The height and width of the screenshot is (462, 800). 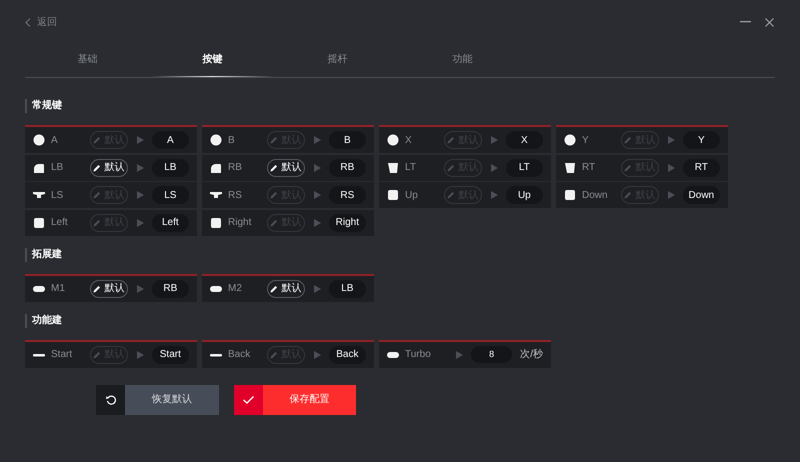 I want to click on turbo-rate-field: 8, so click(x=491, y=354).